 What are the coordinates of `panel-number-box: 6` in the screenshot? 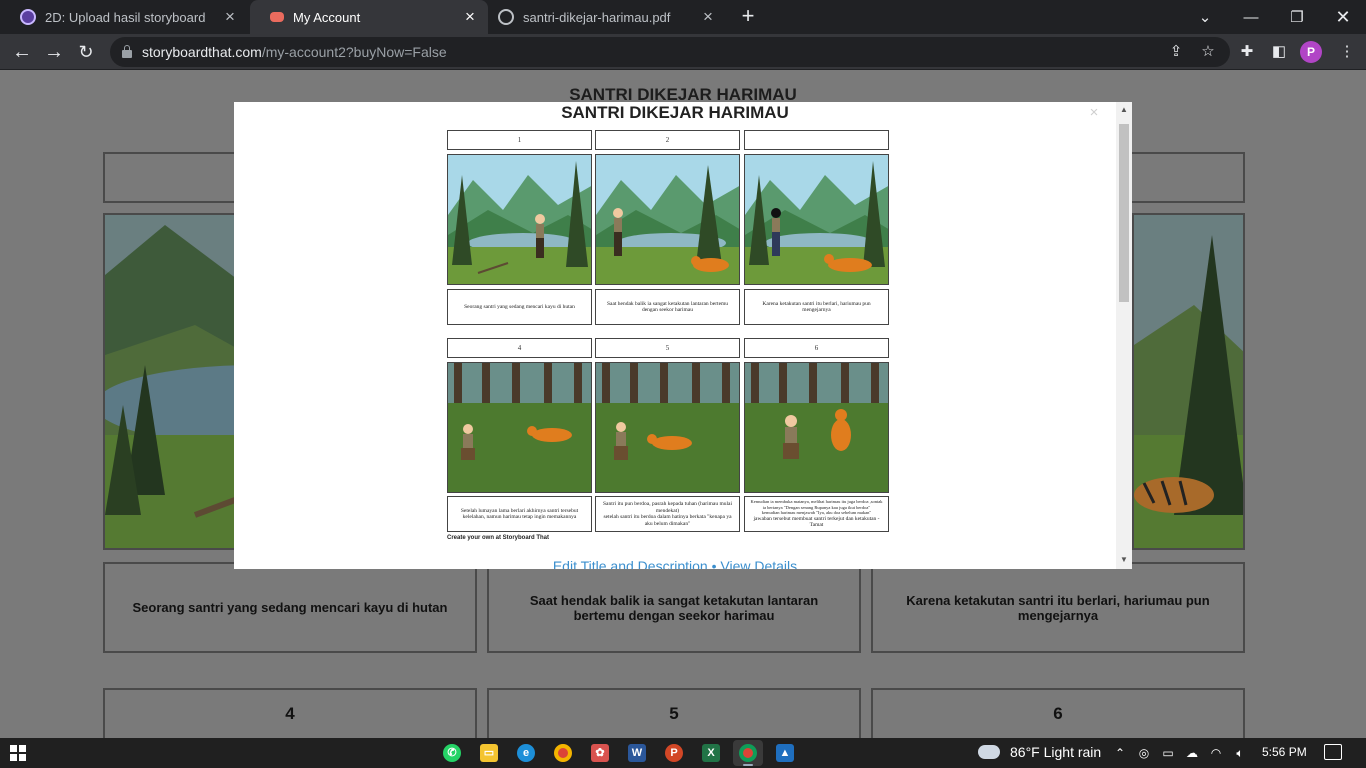 It's located at (1058, 713).